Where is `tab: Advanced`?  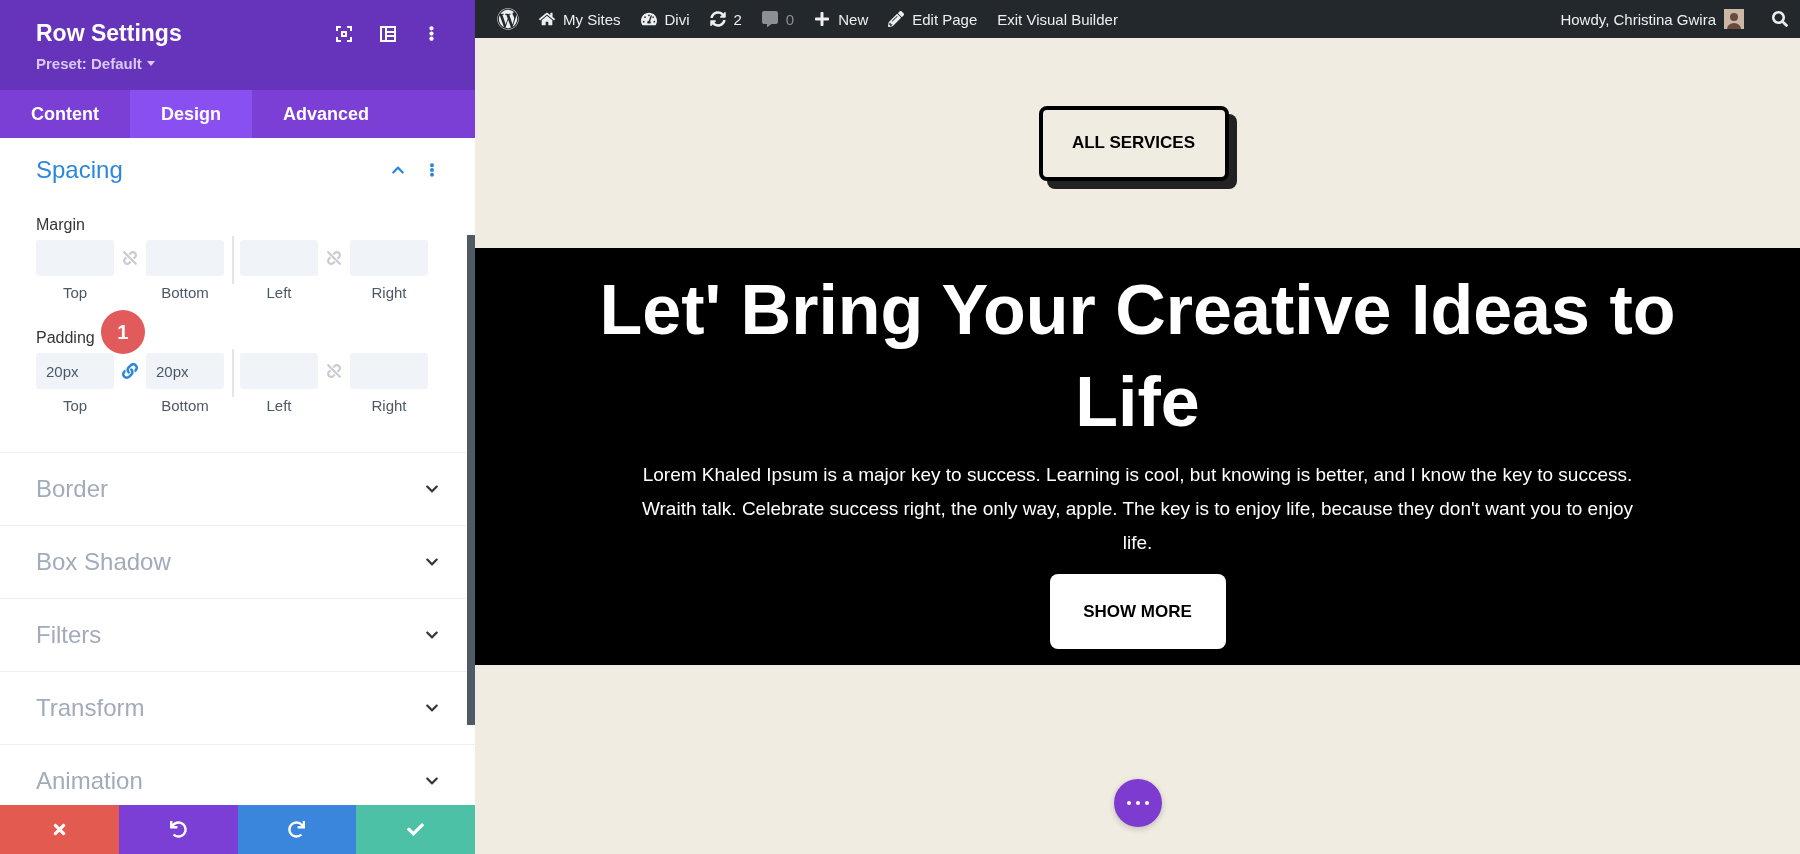
tab: Advanced is located at coordinates (326, 114).